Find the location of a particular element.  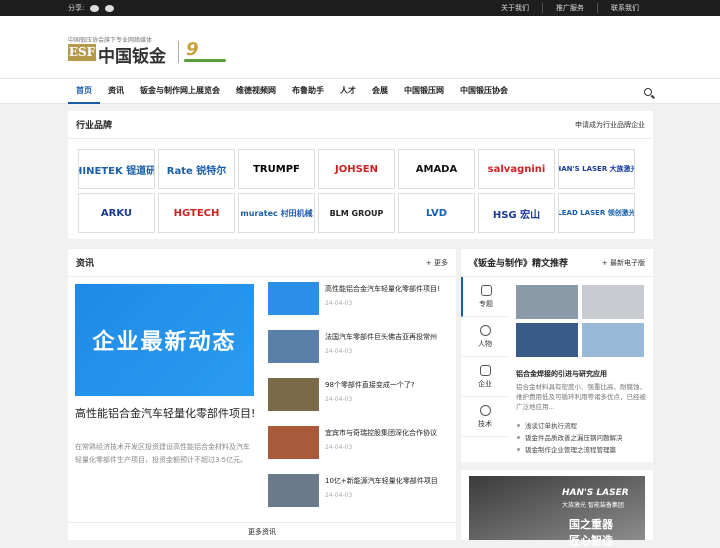

tab-label: 技术 is located at coordinates (485, 423).